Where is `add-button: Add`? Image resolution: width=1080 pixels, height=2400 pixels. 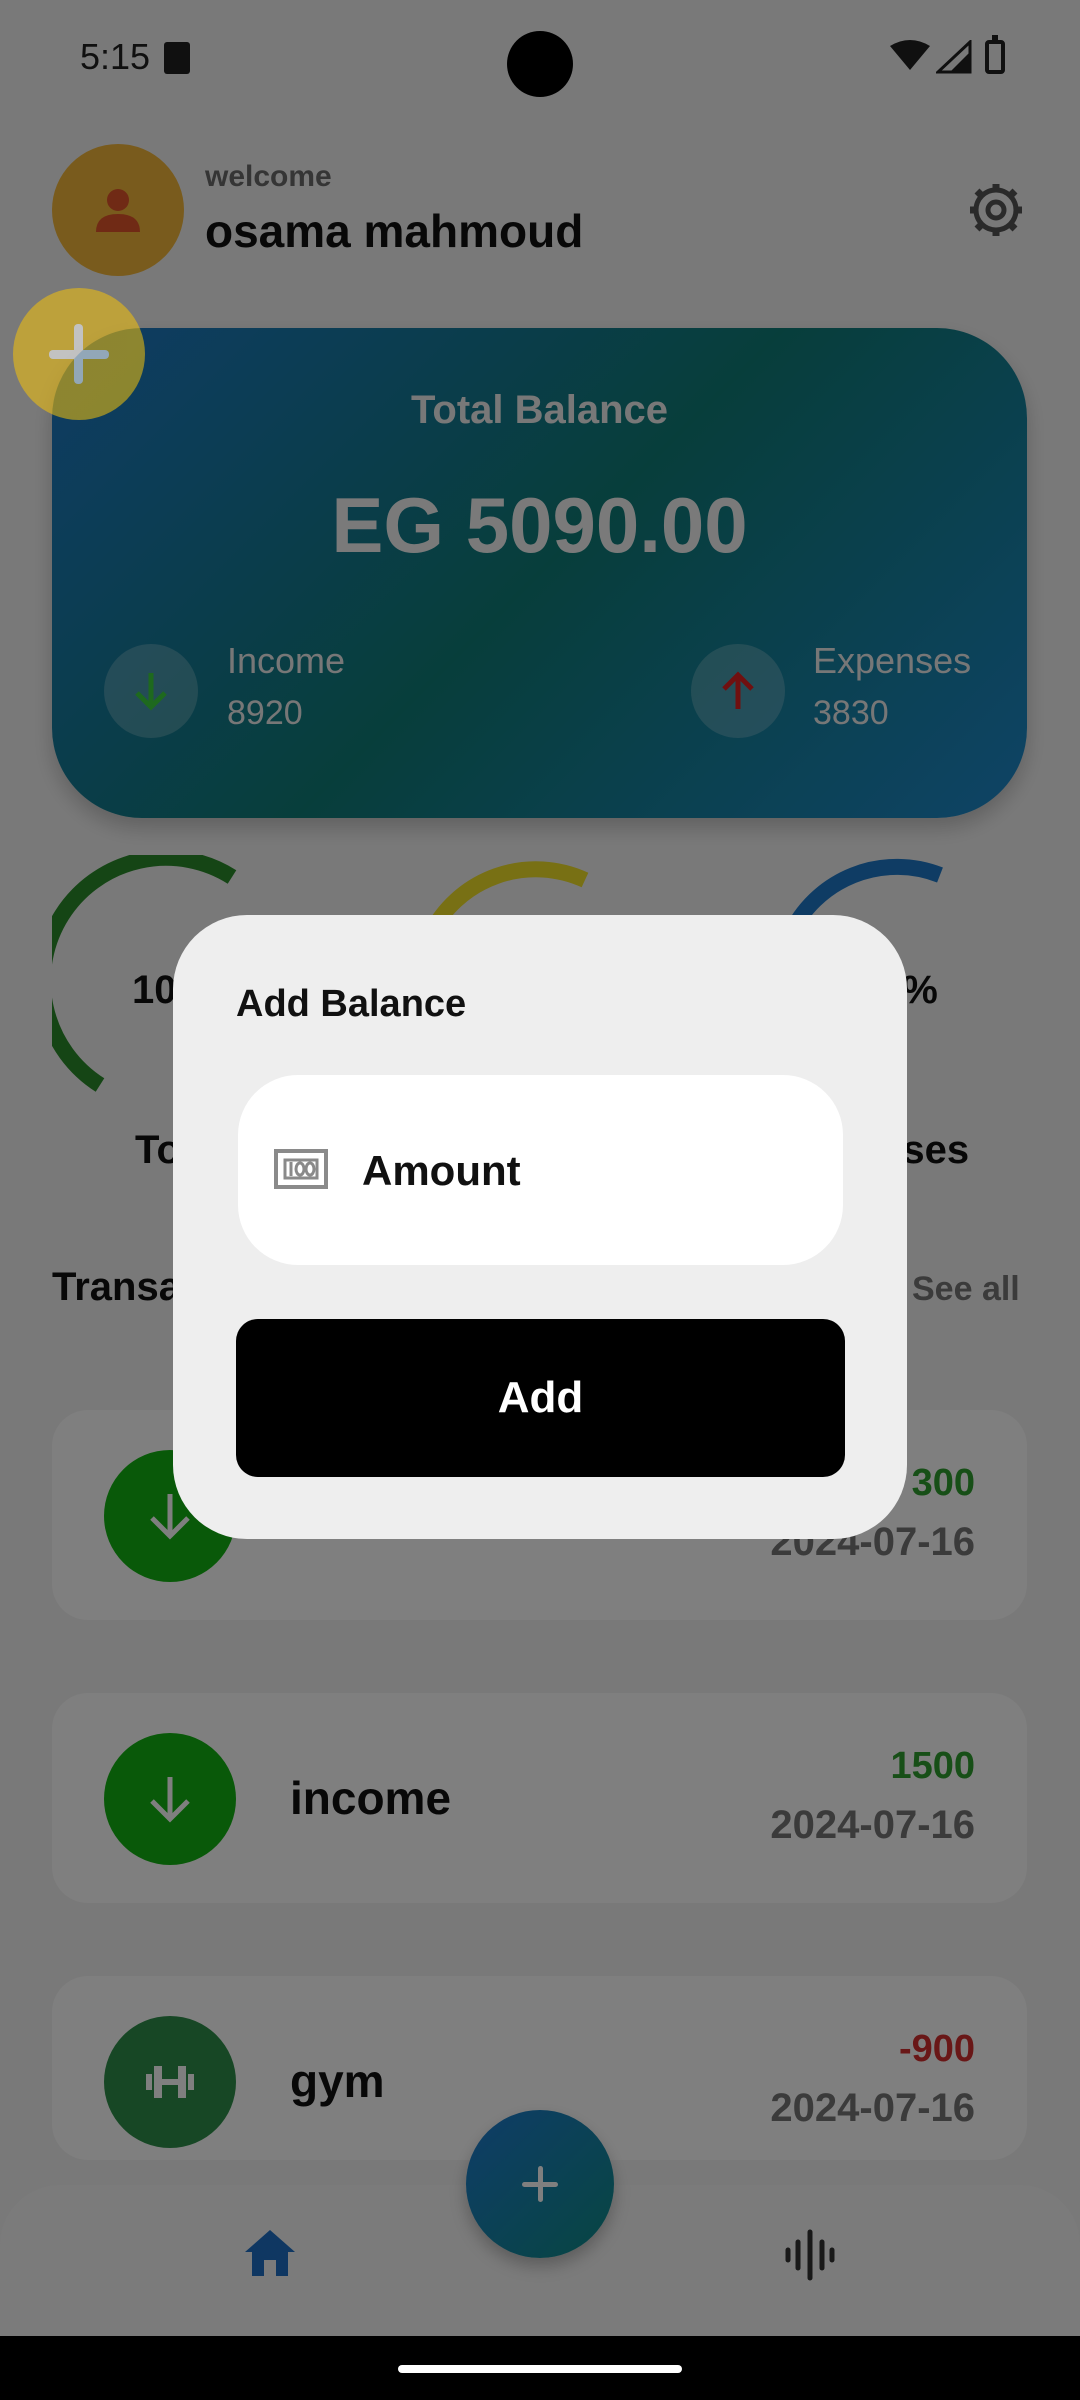
add-button: Add is located at coordinates (540, 1398).